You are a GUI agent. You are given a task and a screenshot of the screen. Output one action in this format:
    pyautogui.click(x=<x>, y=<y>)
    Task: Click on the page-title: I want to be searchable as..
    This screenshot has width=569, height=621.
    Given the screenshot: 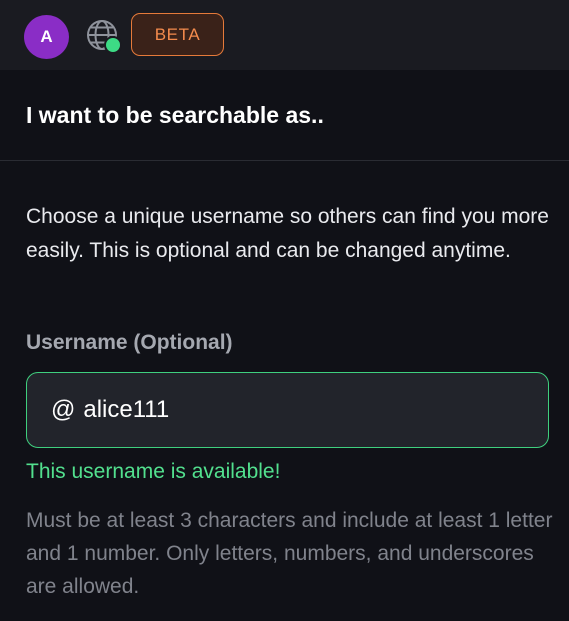 What is the action you would take?
    pyautogui.click(x=175, y=115)
    